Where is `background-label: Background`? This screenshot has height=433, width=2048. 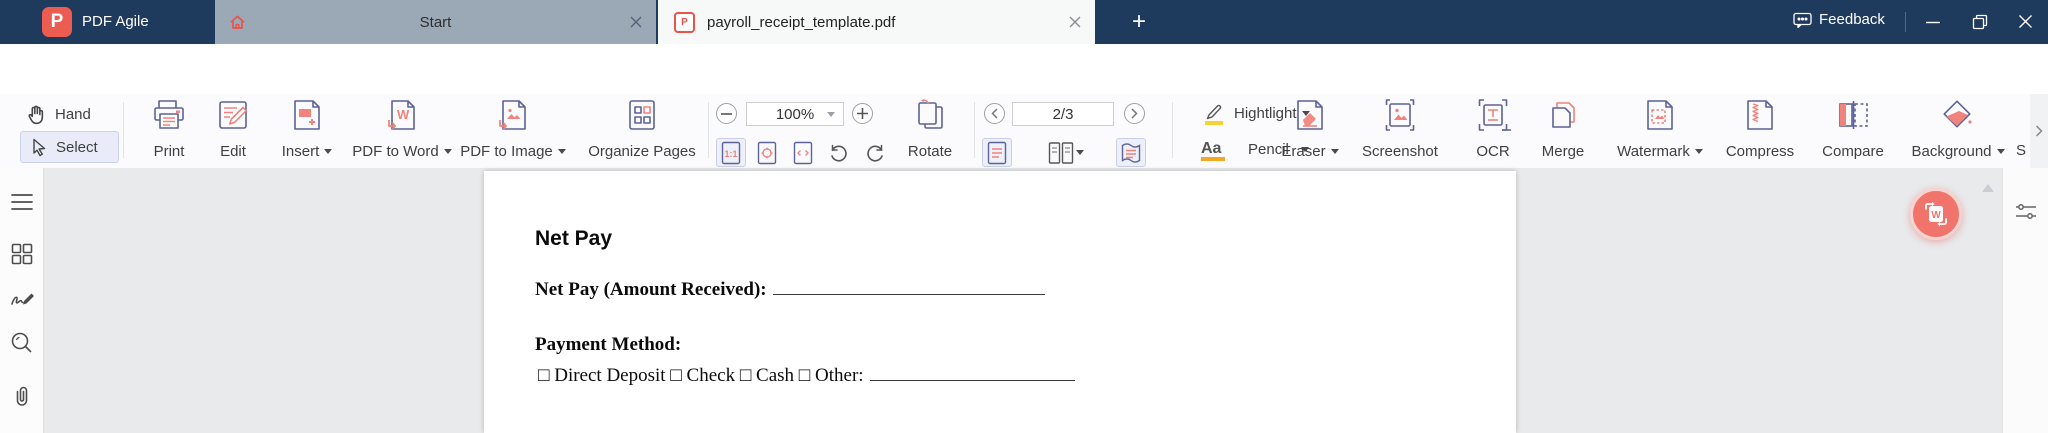
background-label: Background is located at coordinates (1958, 151).